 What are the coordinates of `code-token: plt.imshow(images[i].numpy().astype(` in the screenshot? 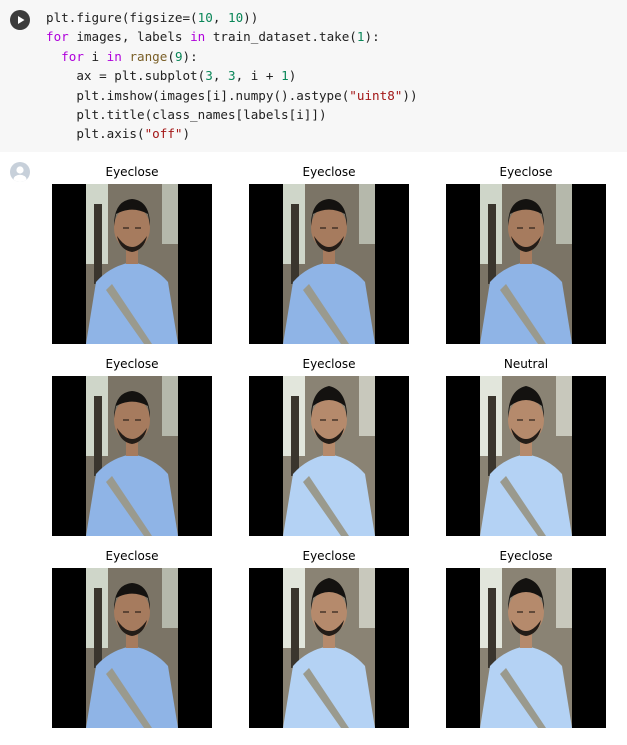 It's located at (198, 95).